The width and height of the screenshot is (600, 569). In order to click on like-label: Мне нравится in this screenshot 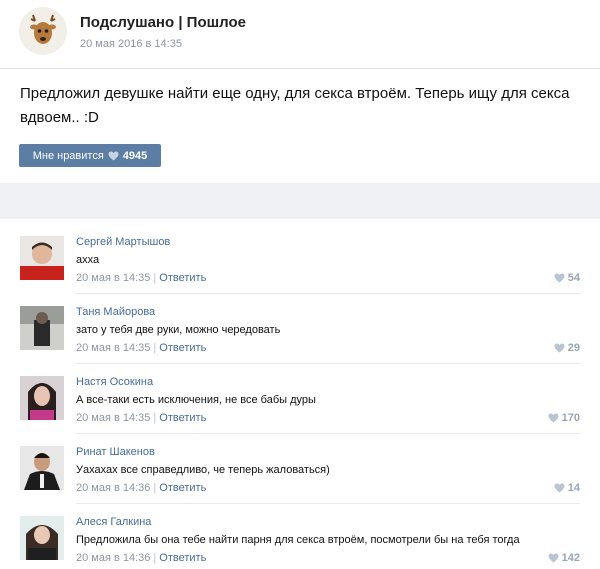, I will do `click(68, 155)`.